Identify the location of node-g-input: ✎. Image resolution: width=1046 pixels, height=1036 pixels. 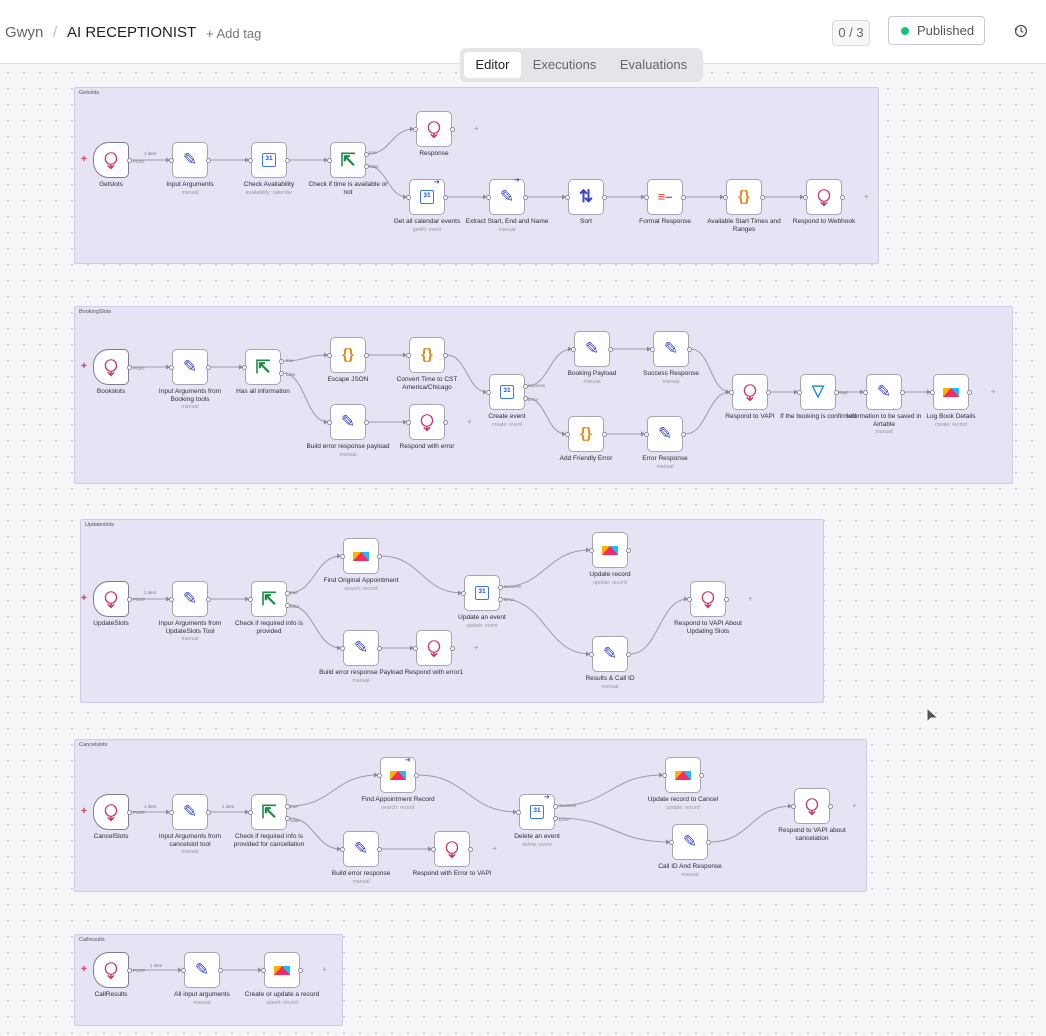
(190, 160).